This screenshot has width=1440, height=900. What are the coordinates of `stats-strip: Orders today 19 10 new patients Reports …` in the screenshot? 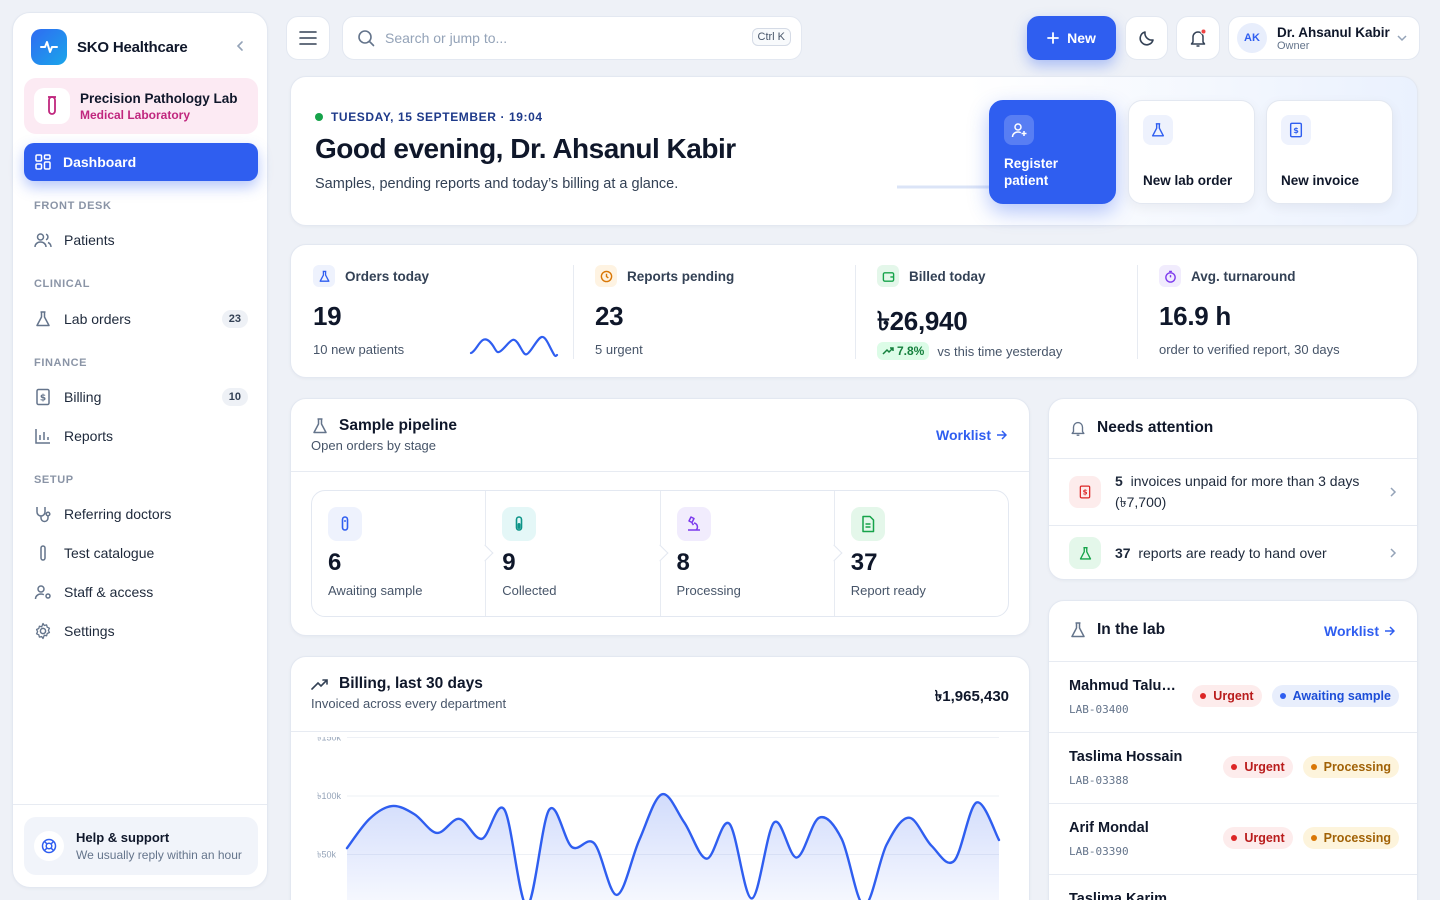 It's located at (854, 311).